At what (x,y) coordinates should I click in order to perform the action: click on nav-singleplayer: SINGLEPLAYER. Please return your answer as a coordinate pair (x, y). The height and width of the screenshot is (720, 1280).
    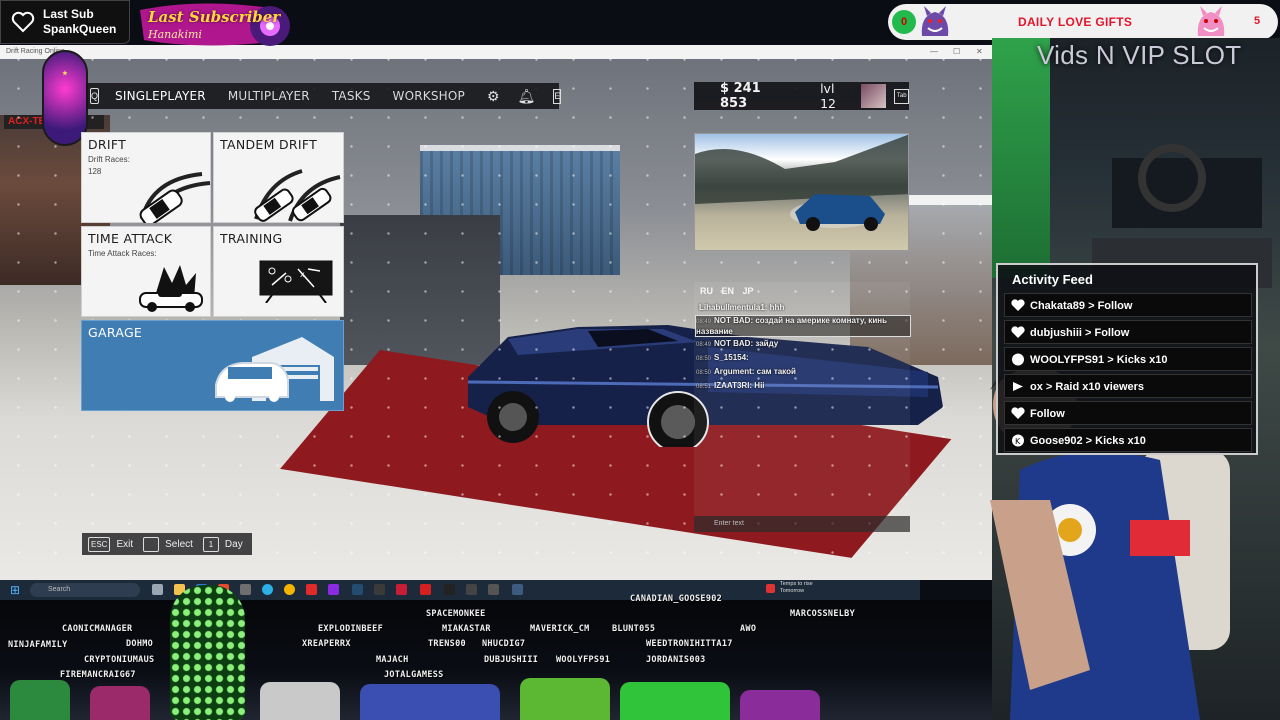
    Looking at the image, I should click on (160, 96).